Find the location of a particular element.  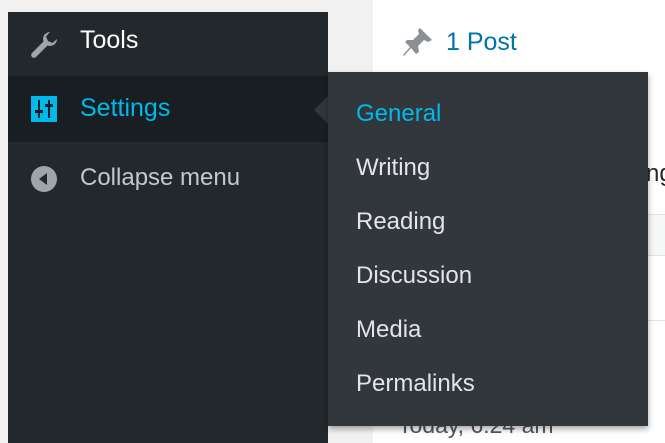

flyout-pointer is located at coordinates (321, 110).